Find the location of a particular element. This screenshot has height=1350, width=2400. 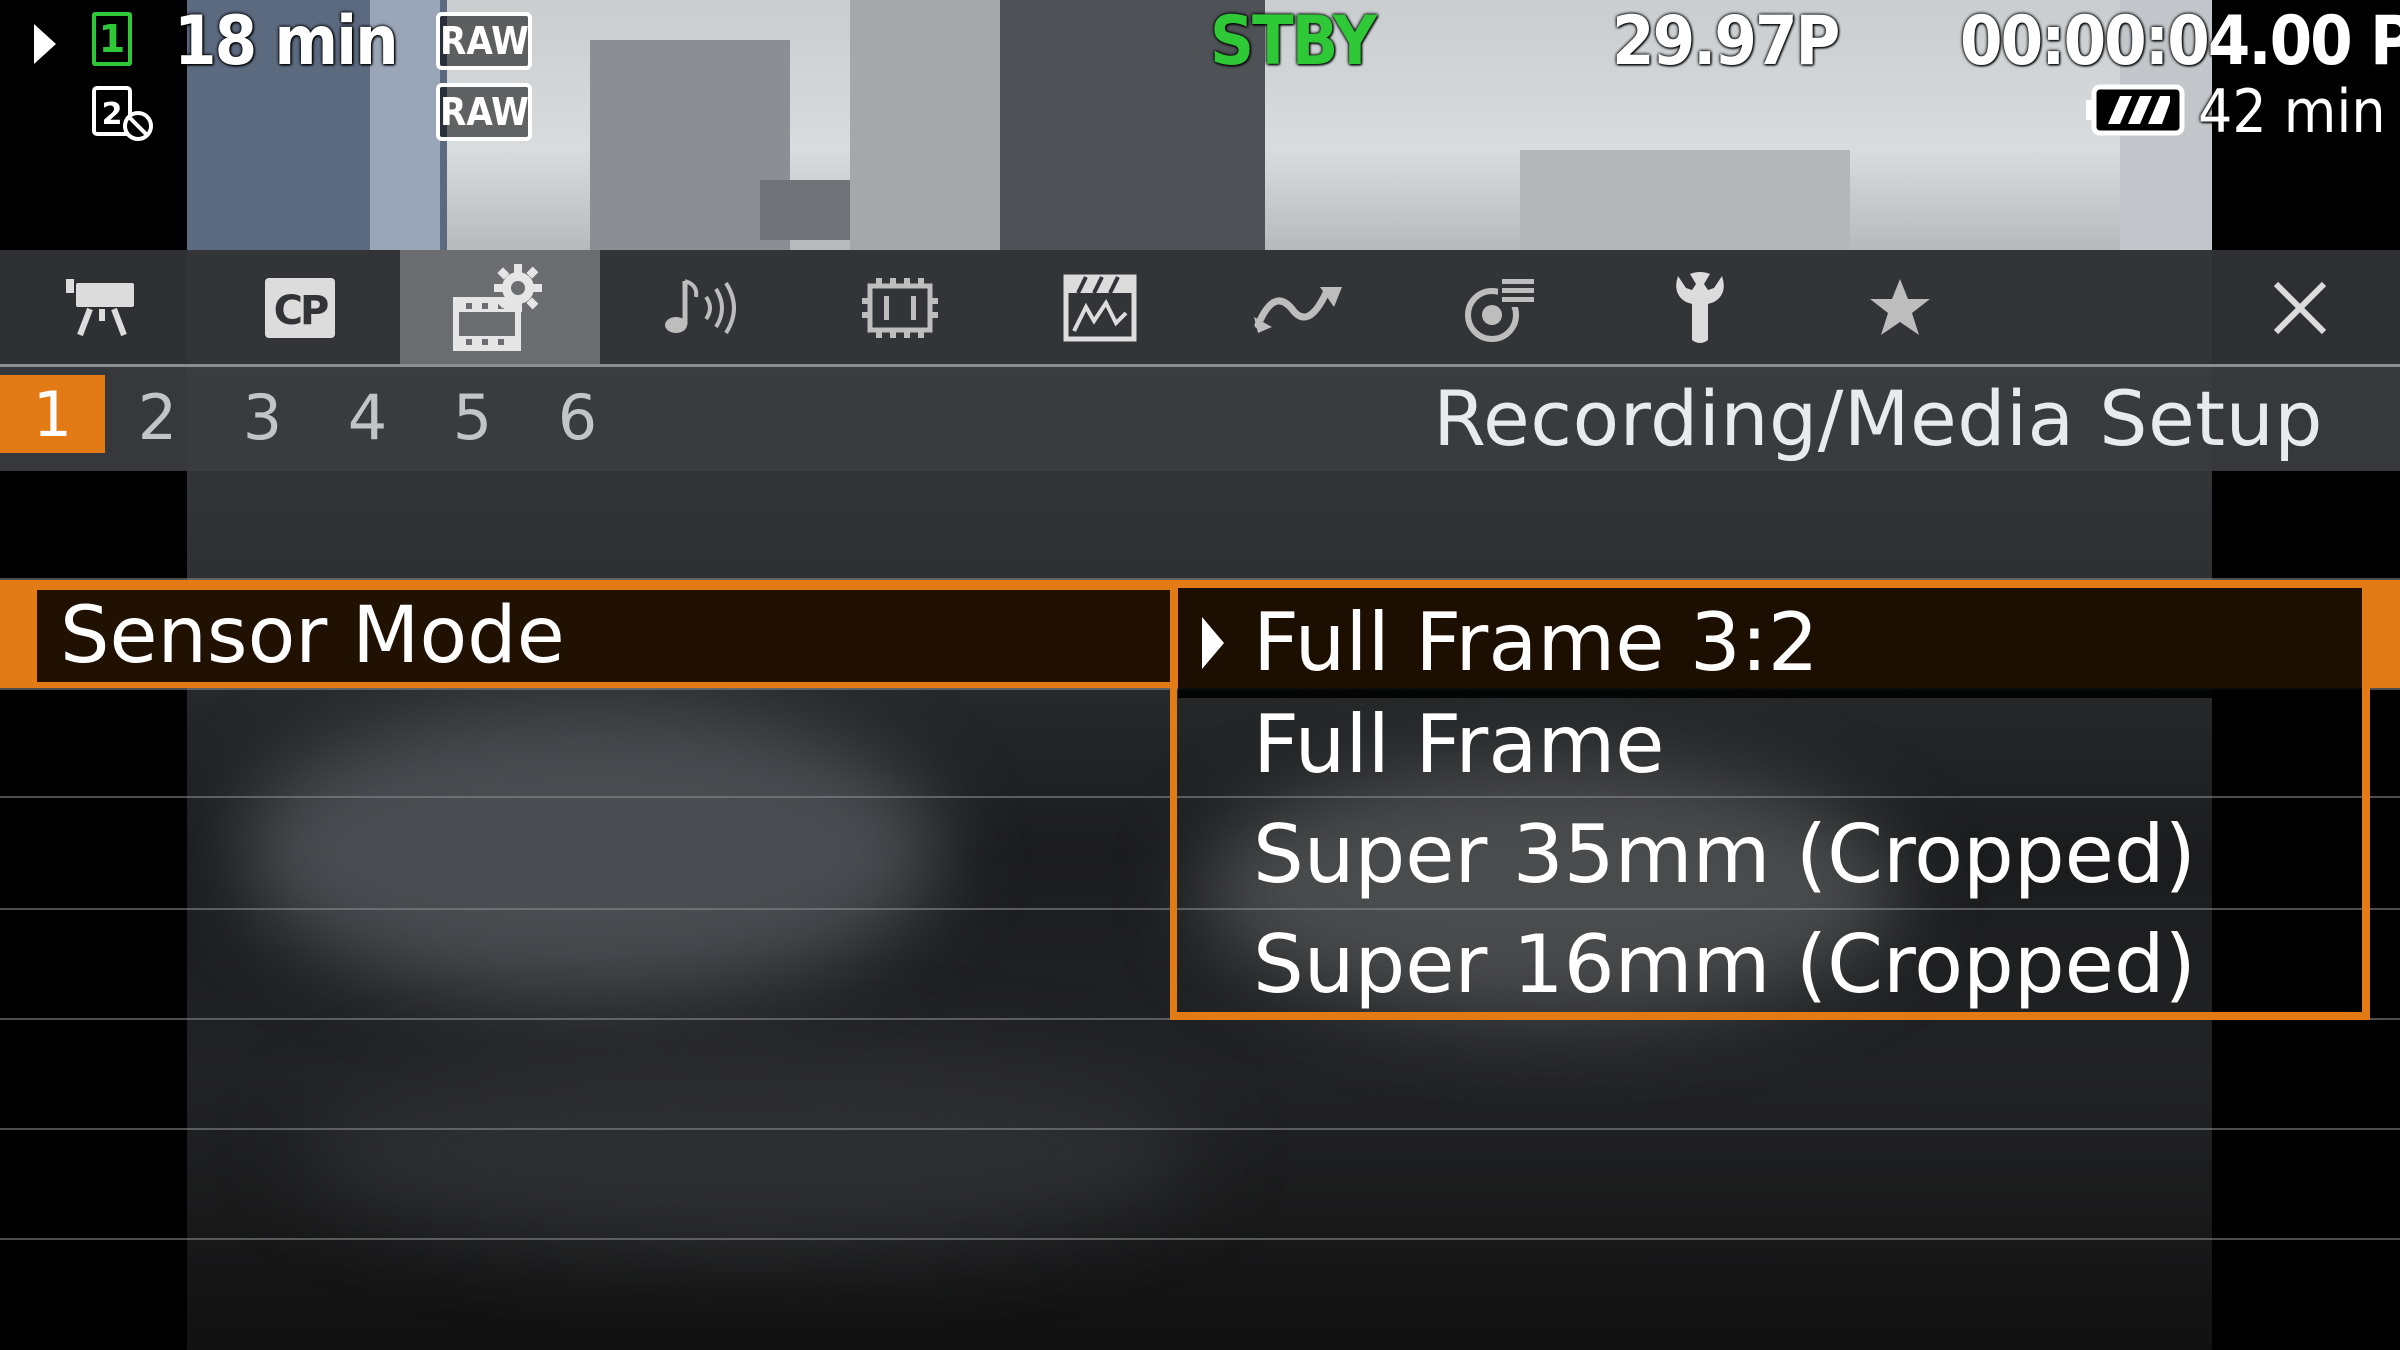

tab-audio-setup is located at coordinates (700, 308).